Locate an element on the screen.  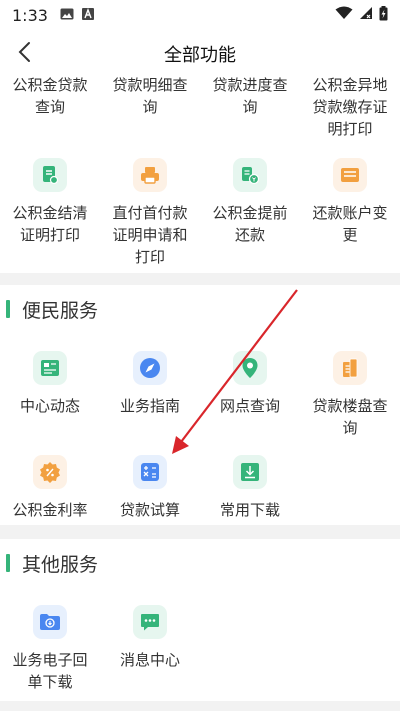
function-label: 消息中心 is located at coordinates (149, 660).